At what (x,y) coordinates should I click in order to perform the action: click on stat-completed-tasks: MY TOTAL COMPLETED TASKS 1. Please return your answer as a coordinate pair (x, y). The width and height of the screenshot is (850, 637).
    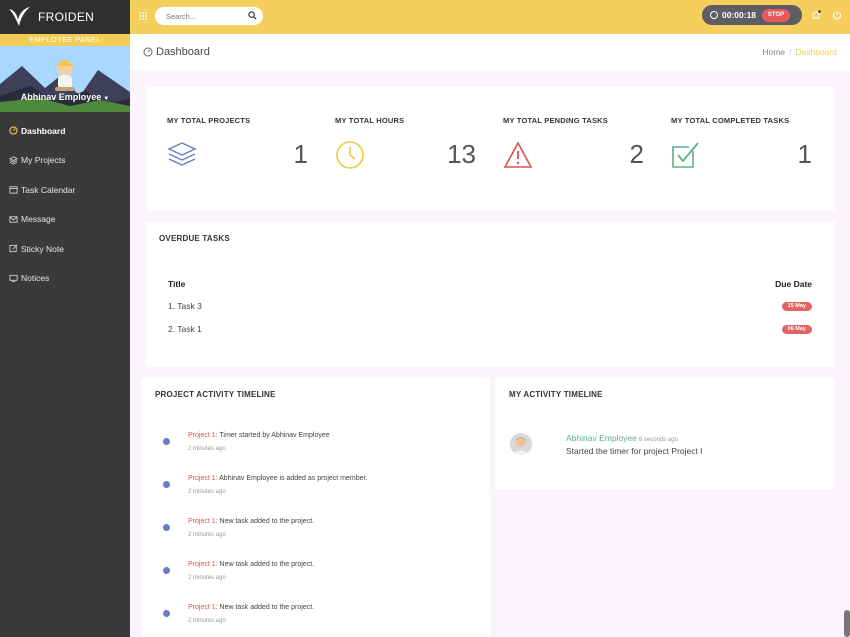
    Looking at the image, I should click on (734, 149).